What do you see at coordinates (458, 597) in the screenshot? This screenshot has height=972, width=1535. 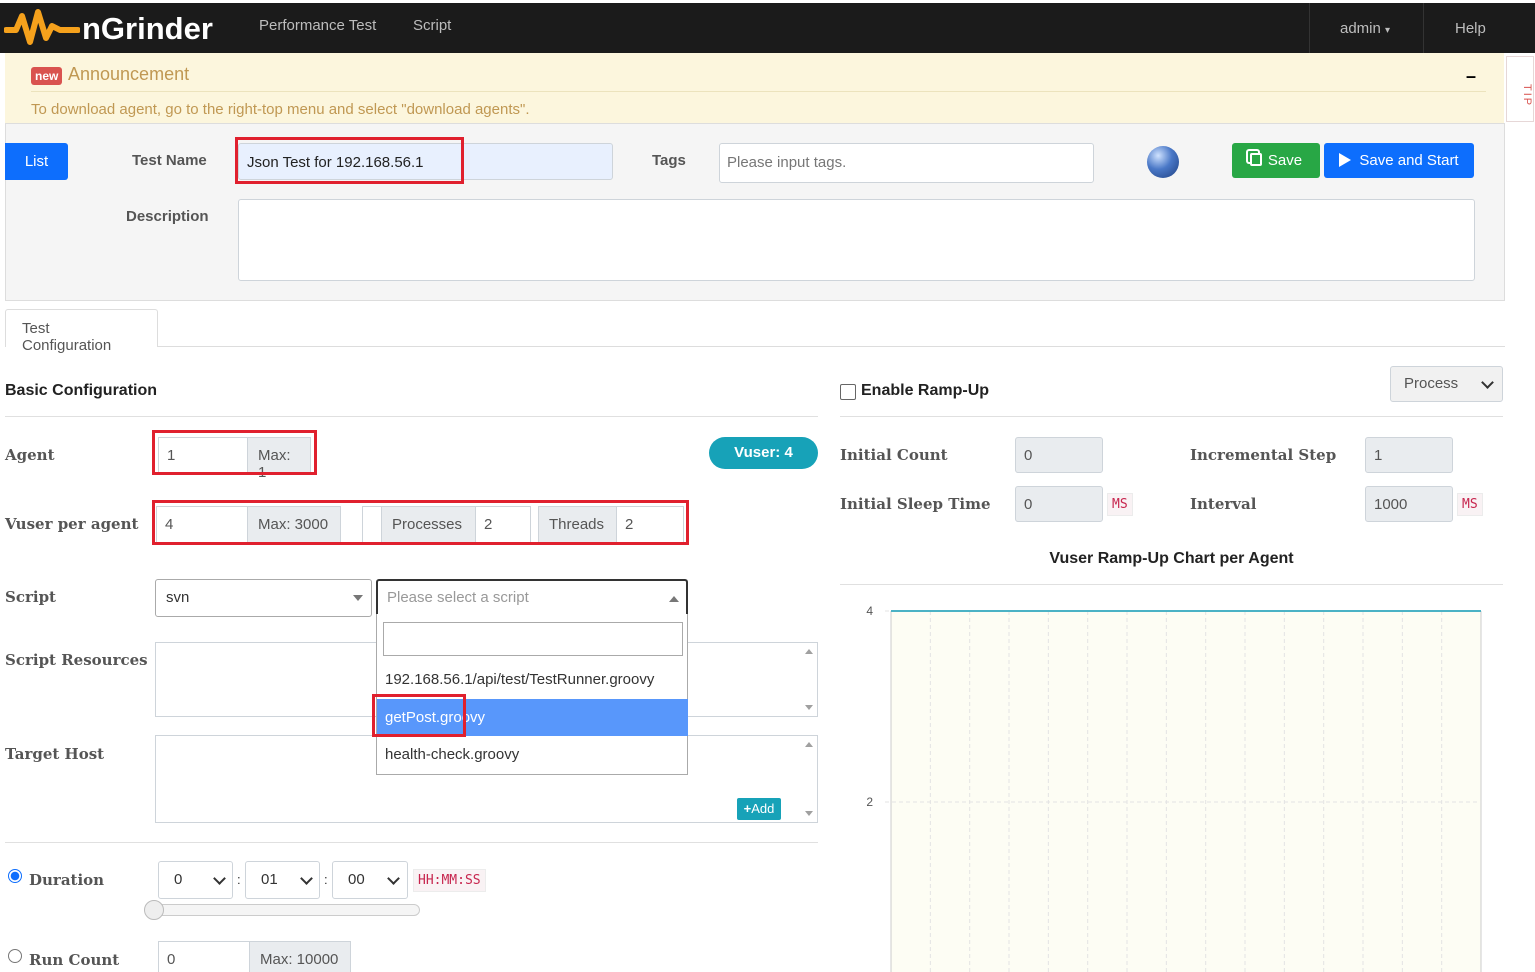 I see `script-select-placeholder: Please select a script` at bounding box center [458, 597].